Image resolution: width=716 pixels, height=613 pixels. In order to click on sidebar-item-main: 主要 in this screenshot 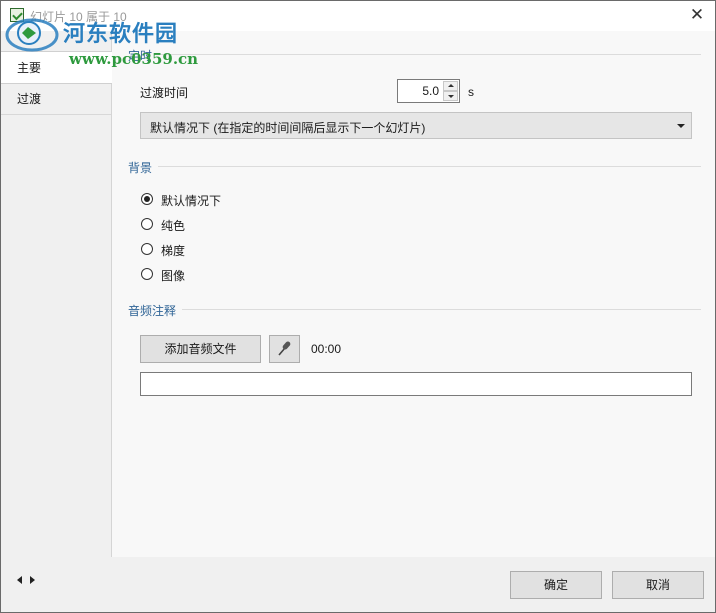, I will do `click(56, 67)`.